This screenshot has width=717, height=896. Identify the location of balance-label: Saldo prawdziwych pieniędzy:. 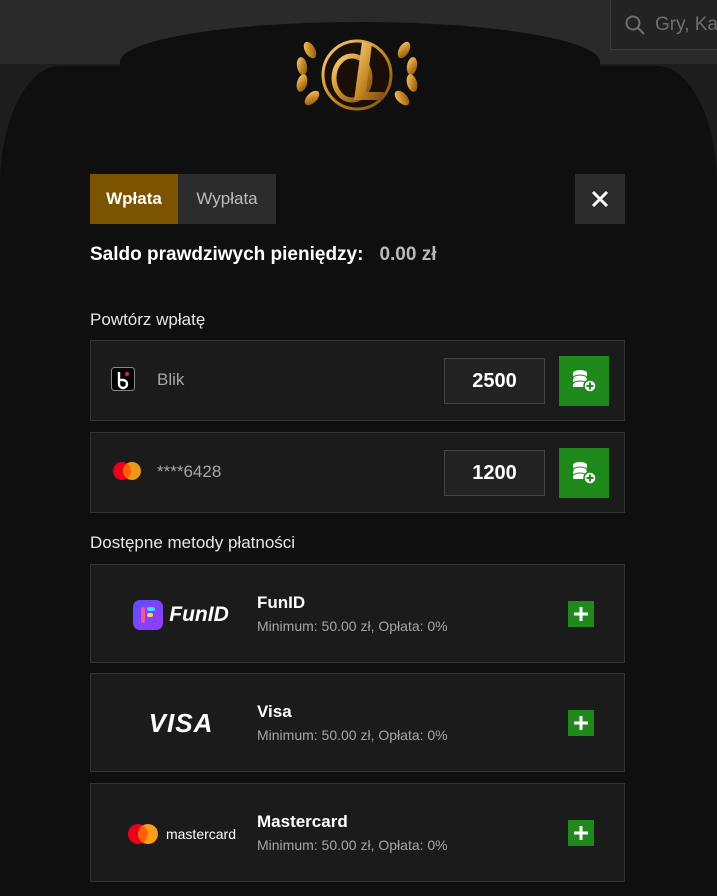
(227, 254).